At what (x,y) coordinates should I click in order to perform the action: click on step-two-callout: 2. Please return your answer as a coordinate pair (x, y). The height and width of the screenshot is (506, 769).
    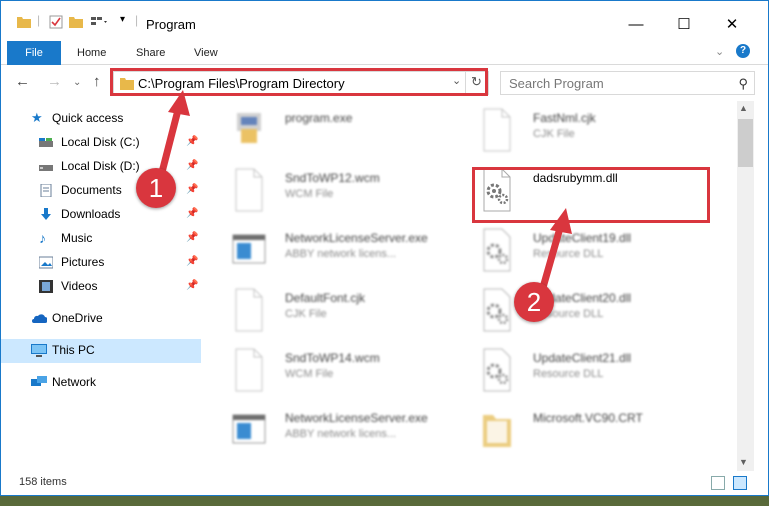
    Looking at the image, I should click on (534, 302).